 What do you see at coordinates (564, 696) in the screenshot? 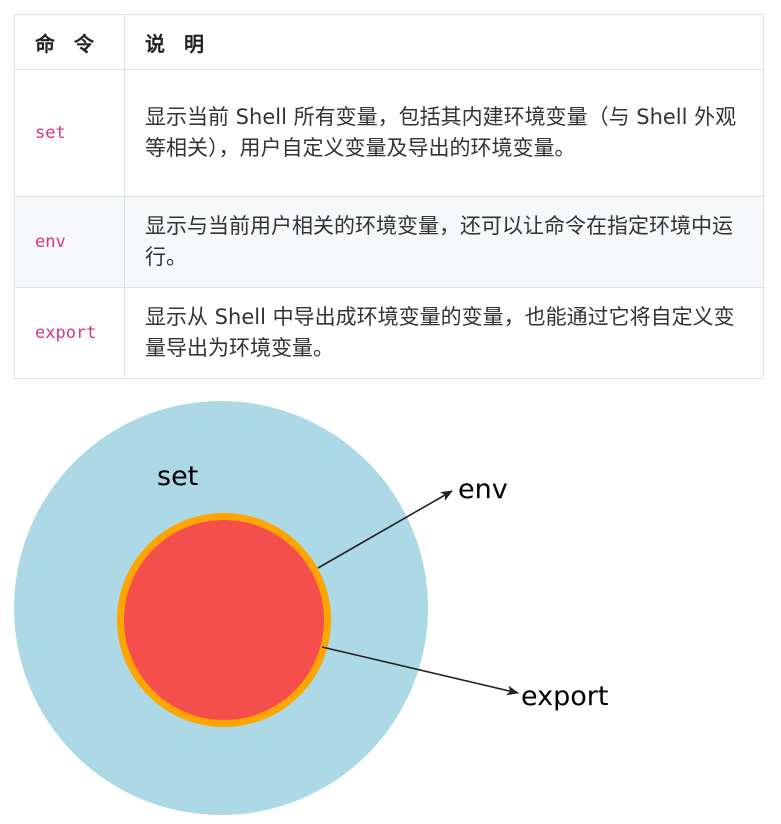
I see `export-label: export` at bounding box center [564, 696].